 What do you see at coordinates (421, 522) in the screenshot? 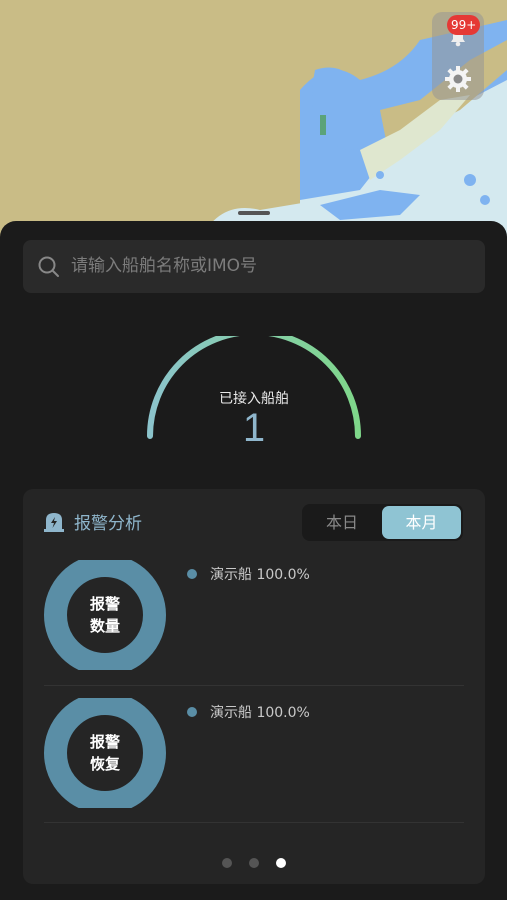
I see `tab-this-month: 本月` at bounding box center [421, 522].